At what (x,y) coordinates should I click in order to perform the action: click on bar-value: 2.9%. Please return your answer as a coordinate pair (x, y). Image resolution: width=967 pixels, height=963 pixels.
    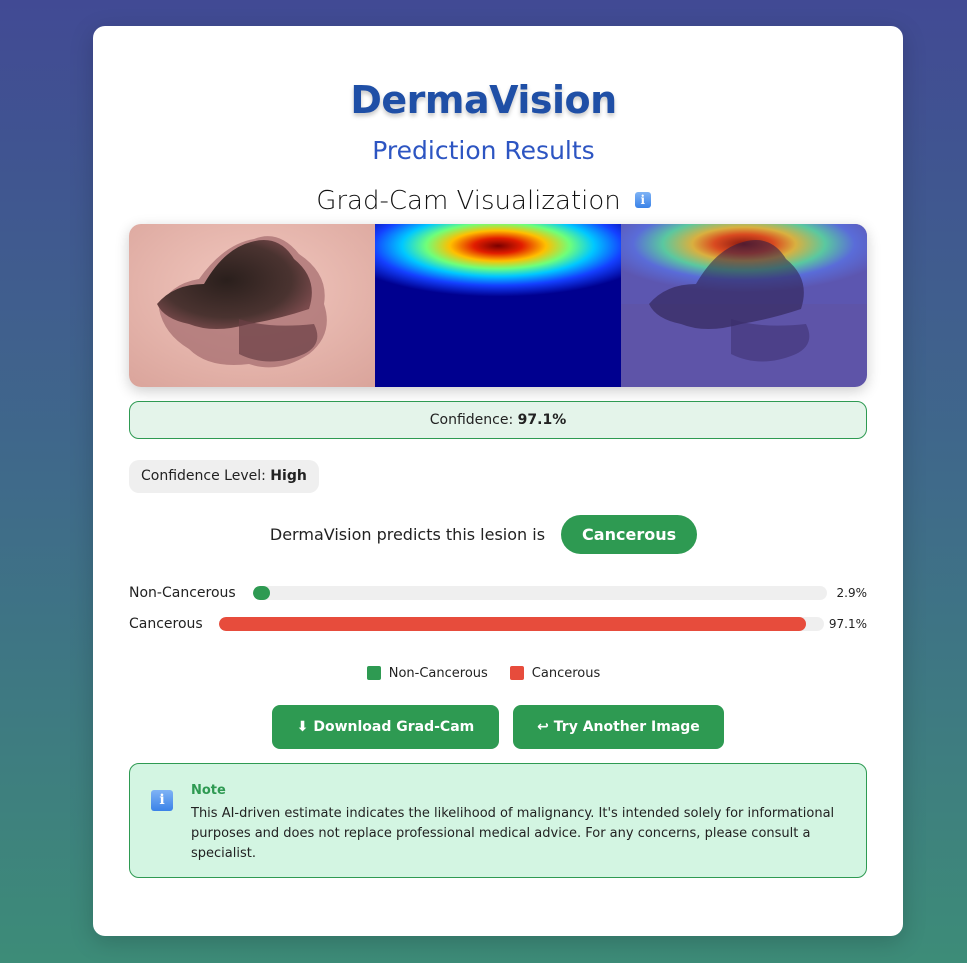
    Looking at the image, I should click on (852, 593).